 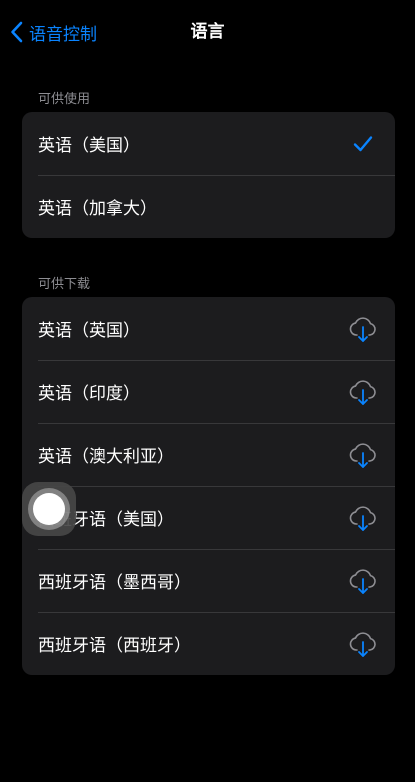 What do you see at coordinates (89, 394) in the screenshot?
I see `language-label: 英语（印度）` at bounding box center [89, 394].